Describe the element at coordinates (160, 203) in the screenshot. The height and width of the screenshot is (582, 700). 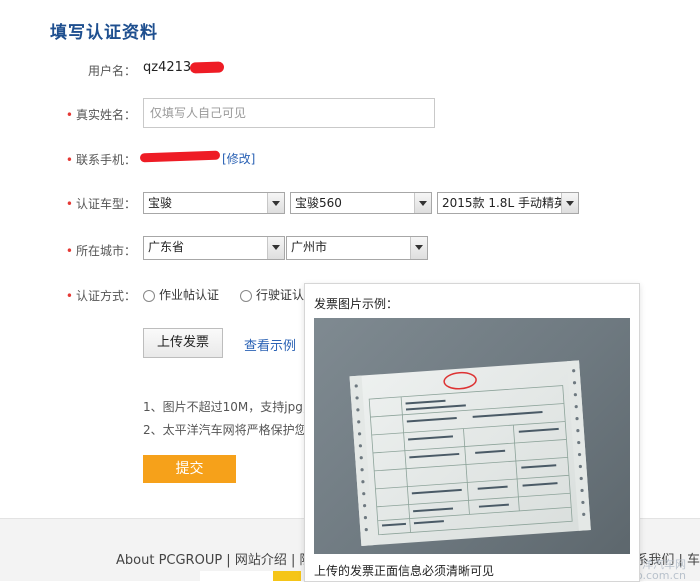
I see `car-brand-value: 宝骏` at that location.